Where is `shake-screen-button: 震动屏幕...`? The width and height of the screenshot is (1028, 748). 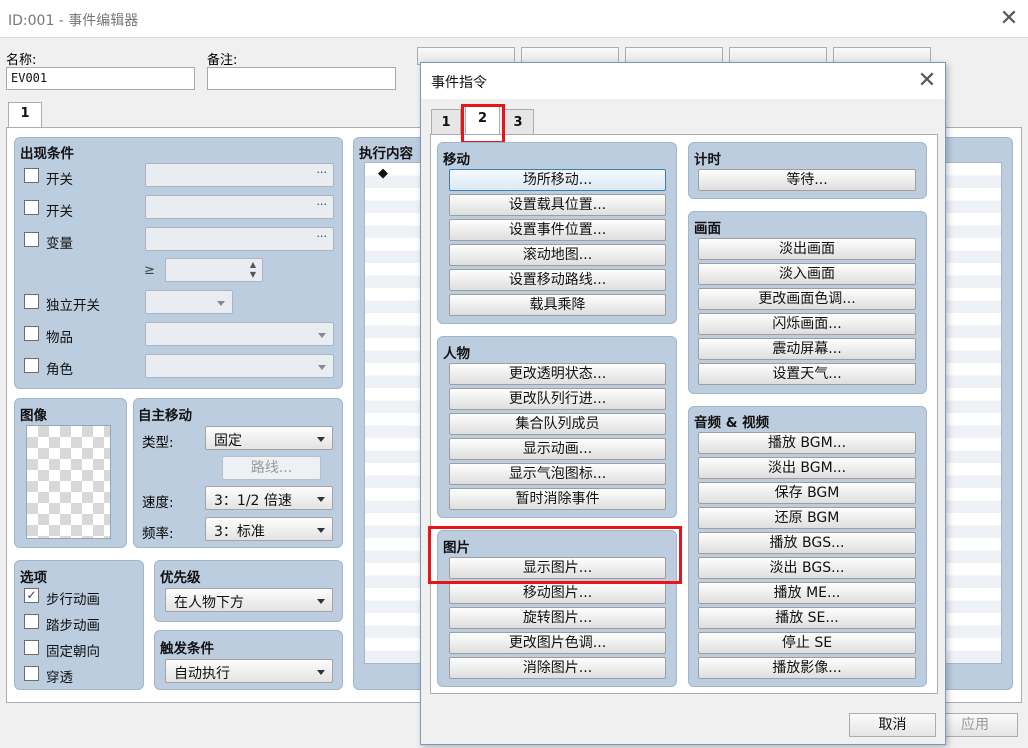
shake-screen-button: 震动屏幕... is located at coordinates (807, 349).